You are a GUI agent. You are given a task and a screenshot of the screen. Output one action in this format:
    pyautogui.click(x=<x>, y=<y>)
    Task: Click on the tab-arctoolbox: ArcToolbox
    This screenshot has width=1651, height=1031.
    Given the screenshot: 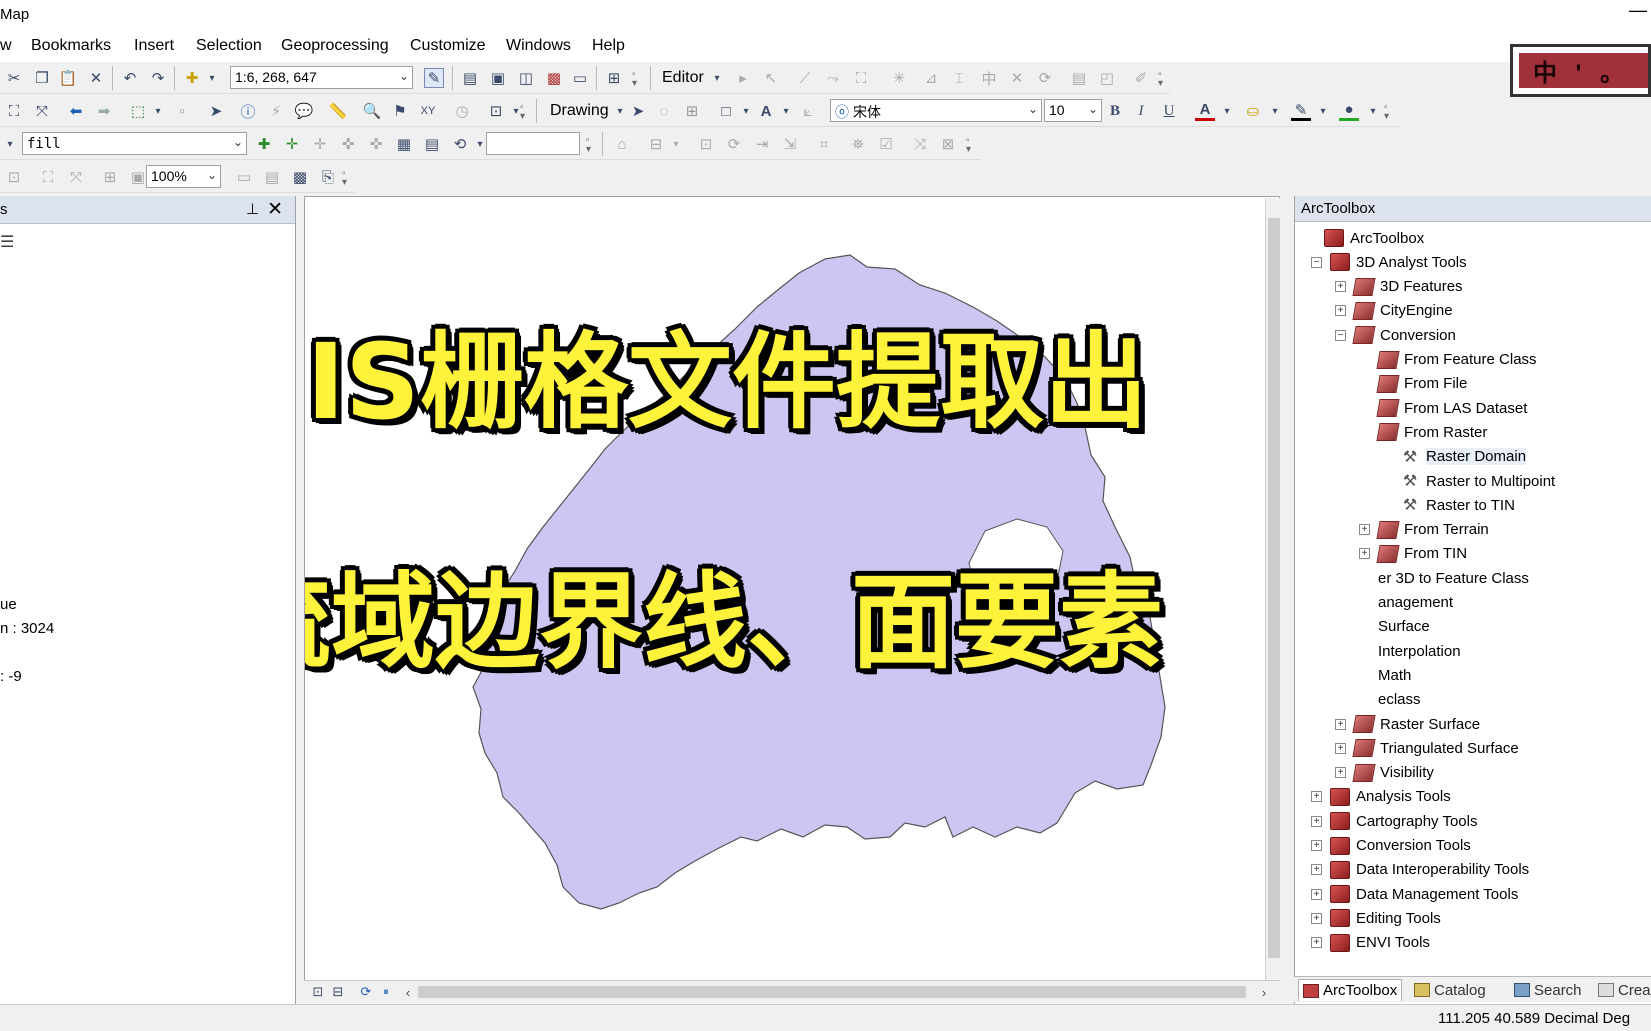 What is the action you would take?
    pyautogui.click(x=1350, y=990)
    